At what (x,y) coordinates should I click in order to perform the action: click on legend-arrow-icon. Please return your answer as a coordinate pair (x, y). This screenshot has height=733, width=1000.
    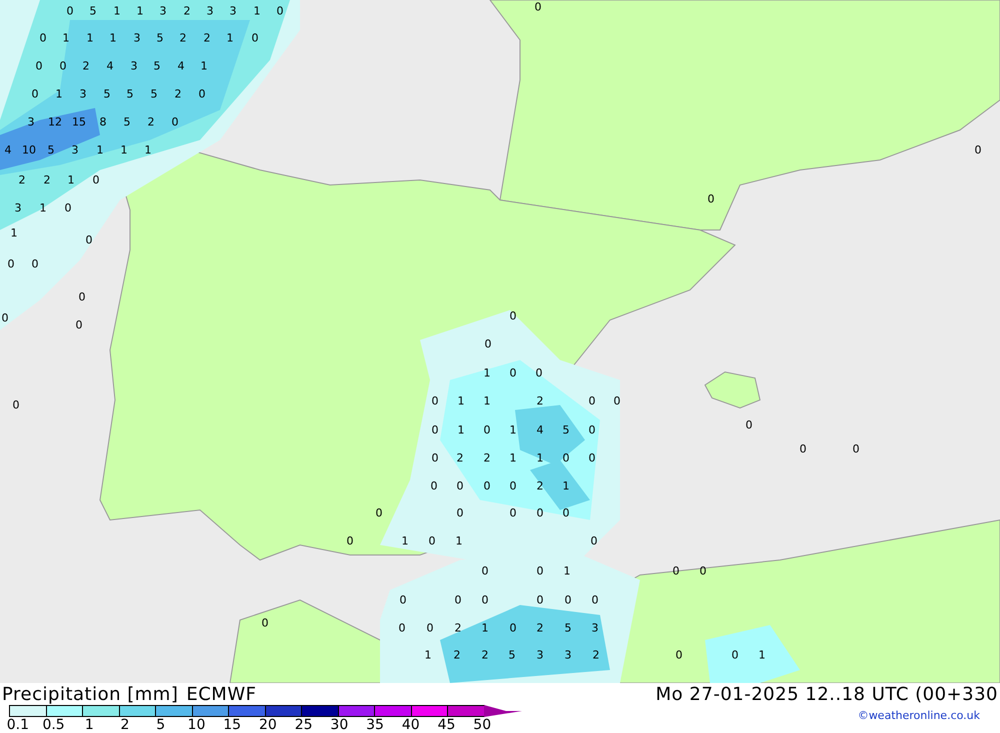
    Looking at the image, I should click on (503, 711).